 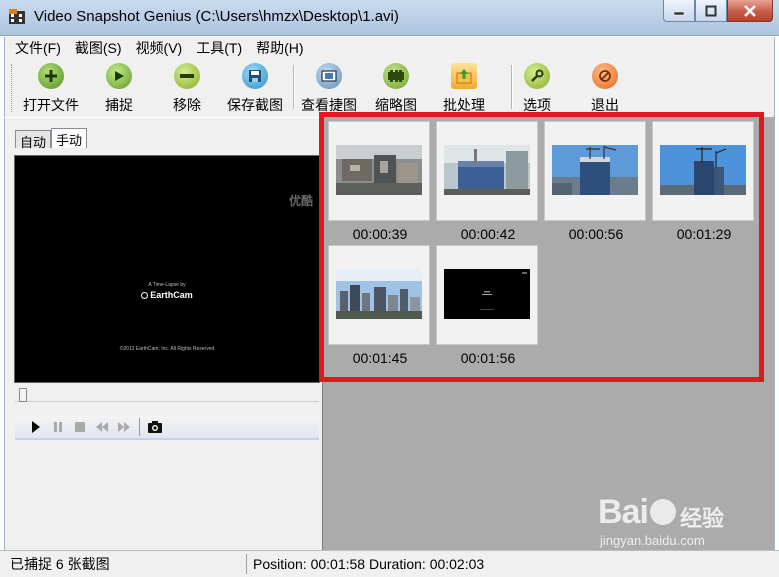 I want to click on snapshot-thumbnail: 00:01:29, so click(x=703, y=181).